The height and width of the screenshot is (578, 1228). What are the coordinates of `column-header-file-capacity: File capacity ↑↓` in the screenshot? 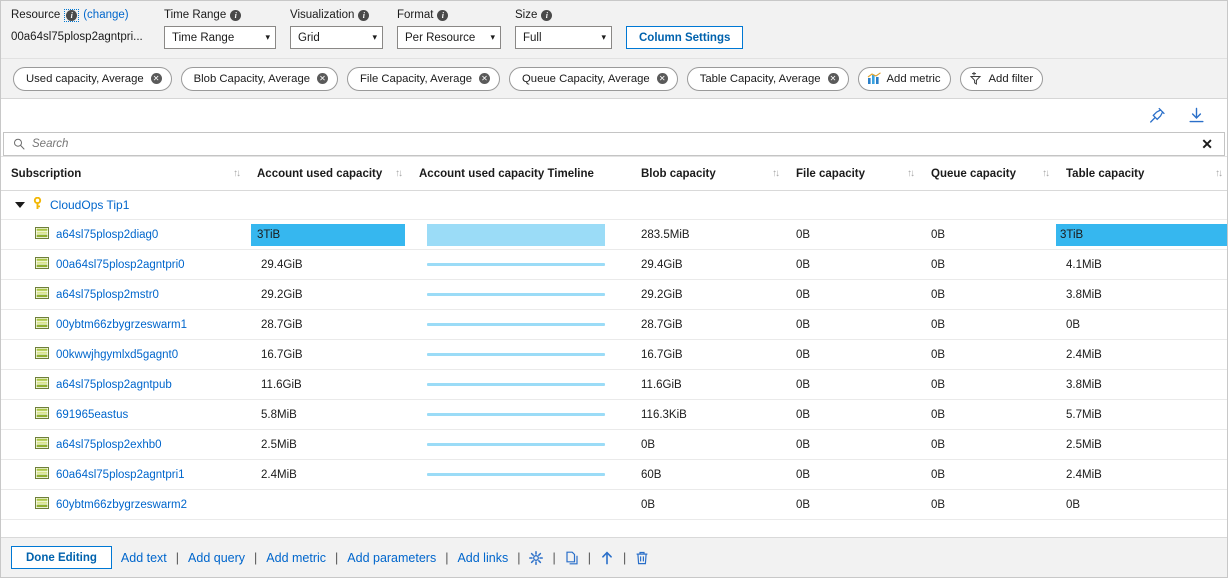 It's located at (853, 173).